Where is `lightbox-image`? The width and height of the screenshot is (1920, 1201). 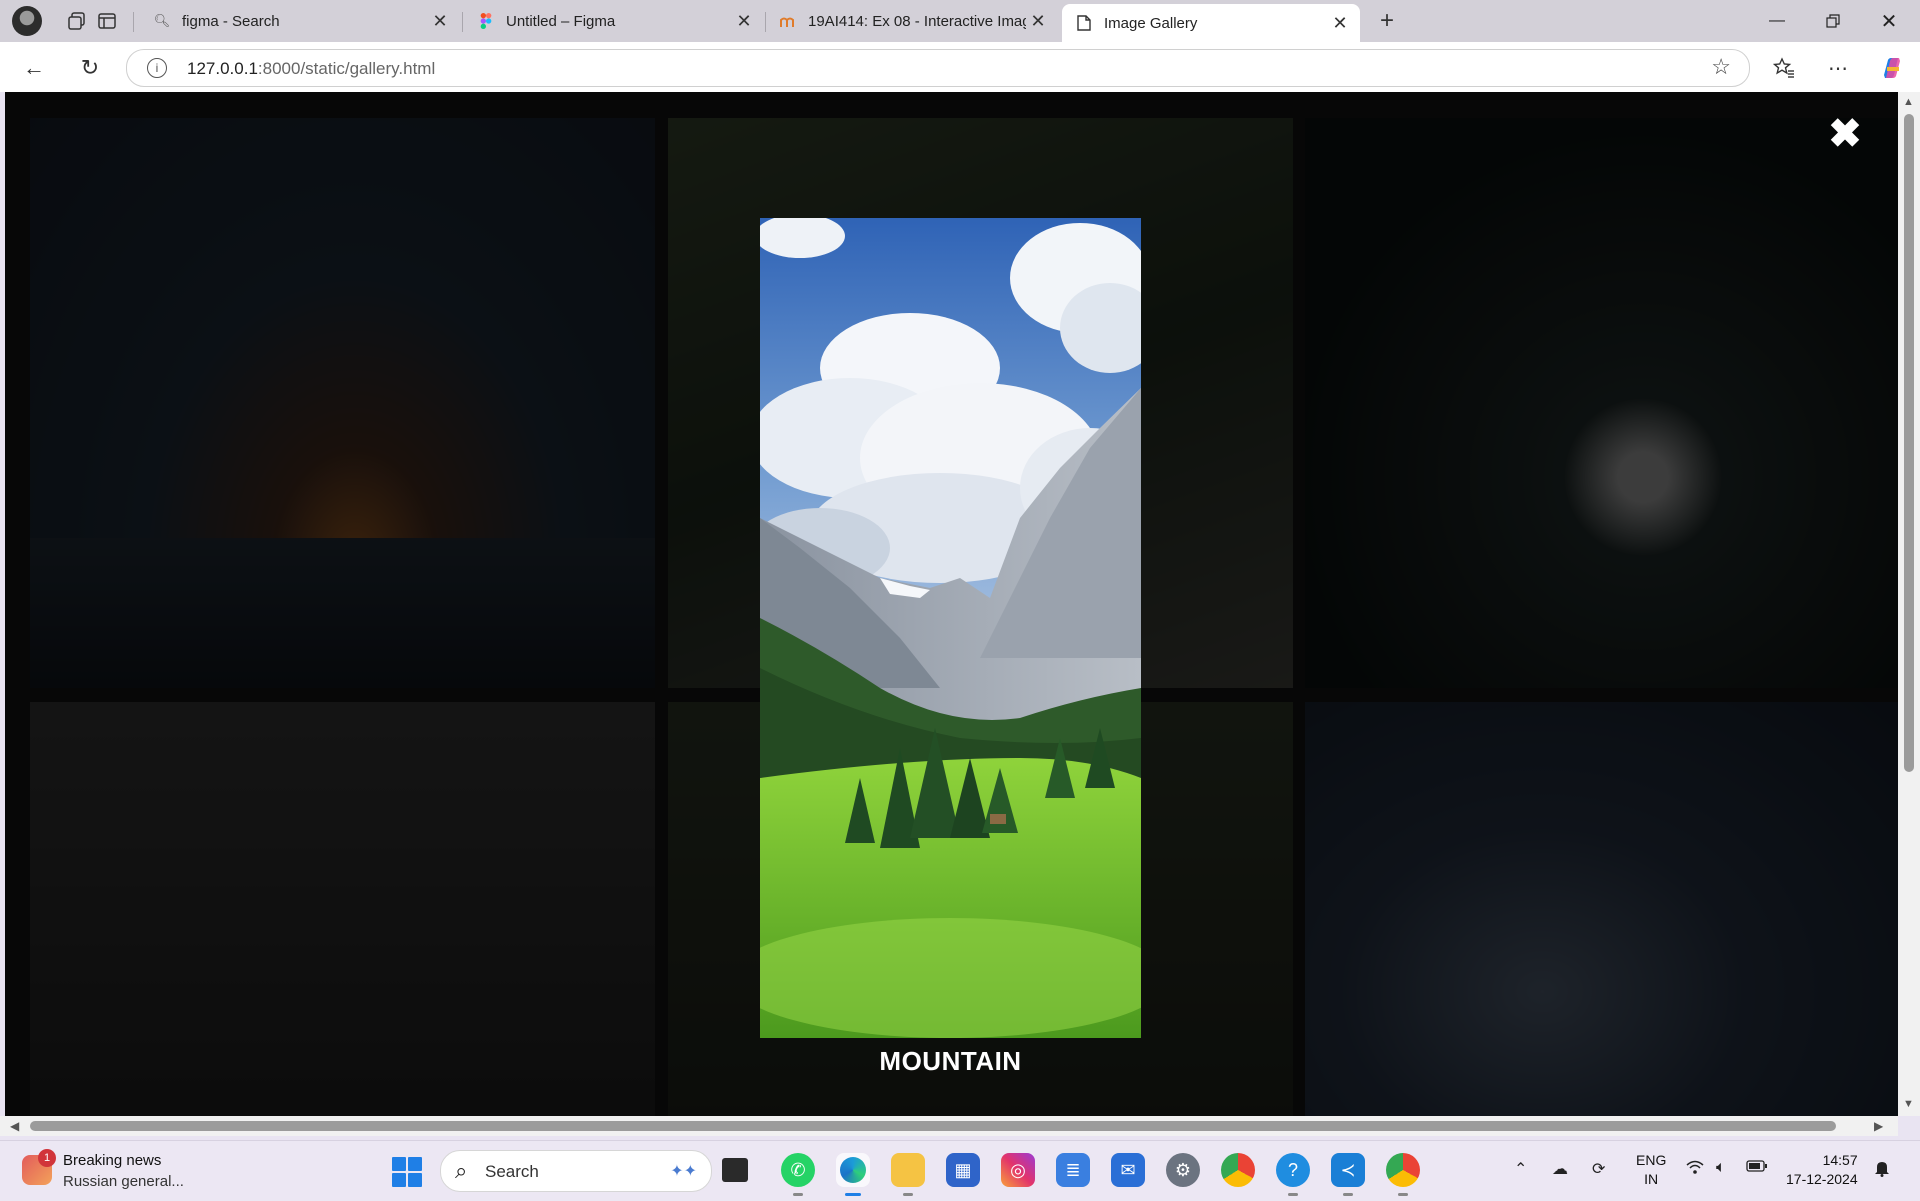
lightbox-image is located at coordinates (950, 628).